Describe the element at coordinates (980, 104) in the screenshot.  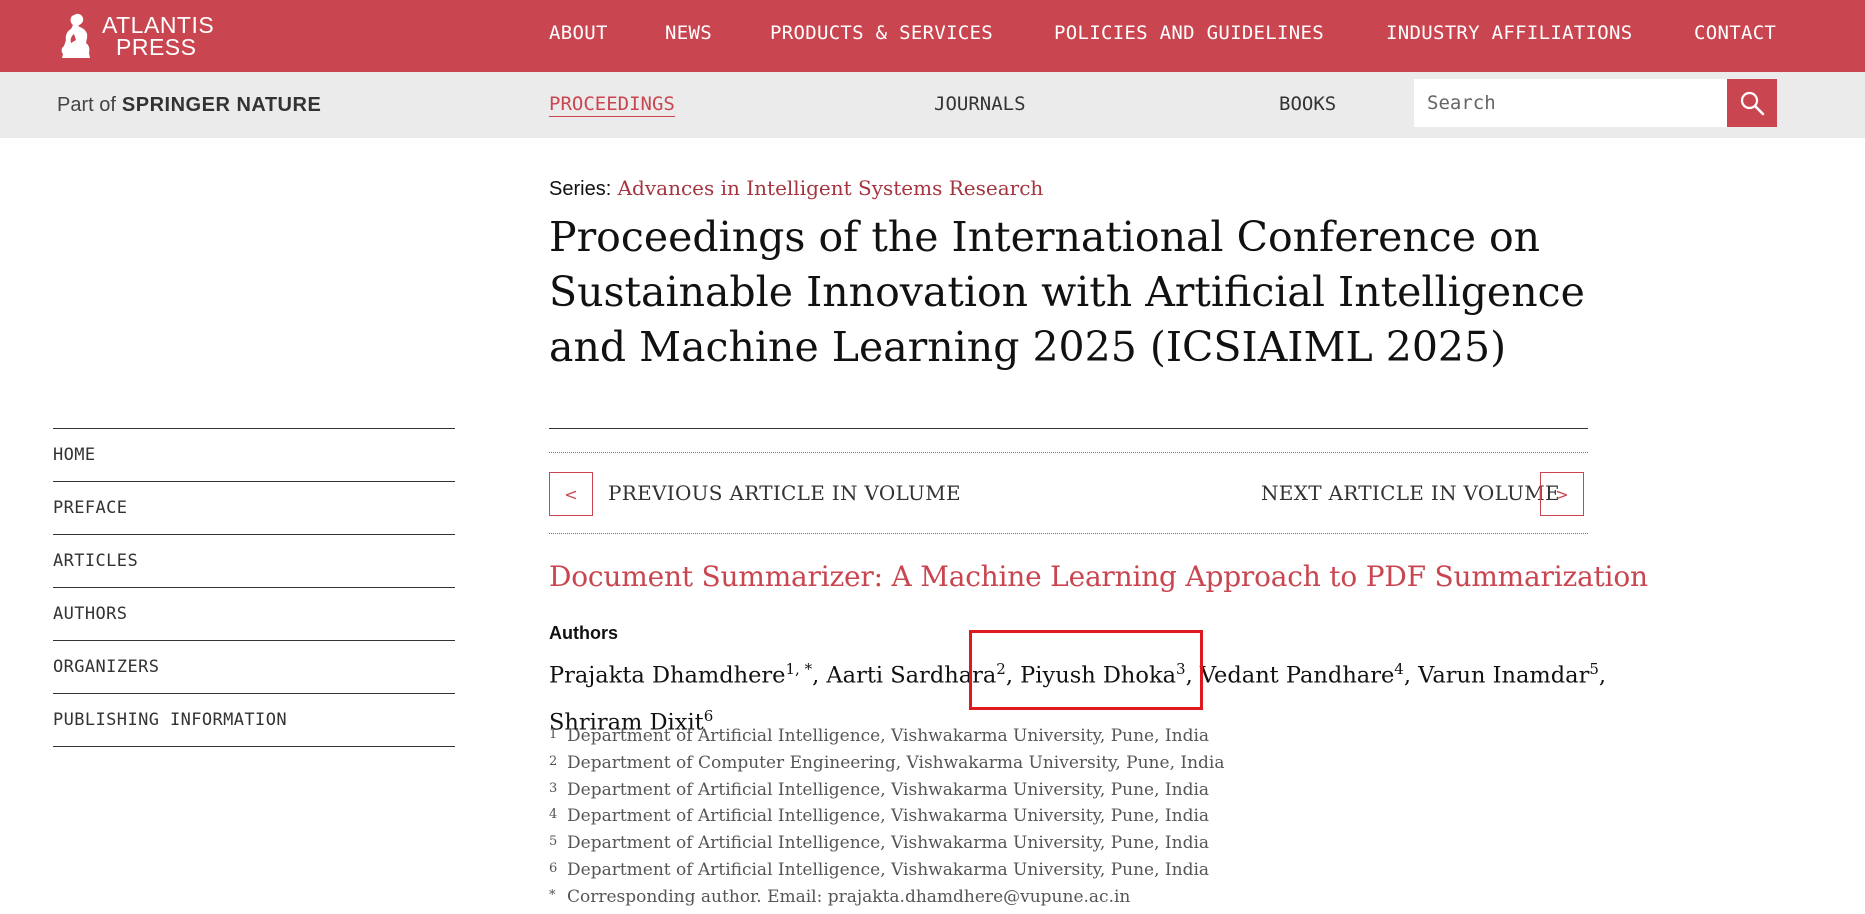
I see `tab-journals: JOURNALS` at that location.